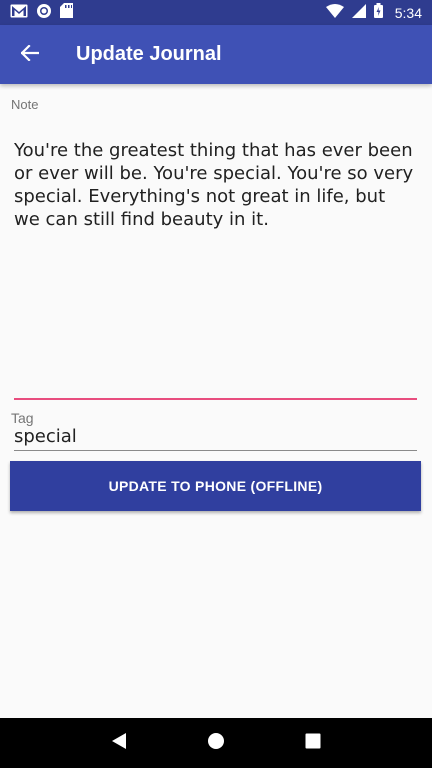  What do you see at coordinates (334, 12) in the screenshot?
I see `wifi-icon` at bounding box center [334, 12].